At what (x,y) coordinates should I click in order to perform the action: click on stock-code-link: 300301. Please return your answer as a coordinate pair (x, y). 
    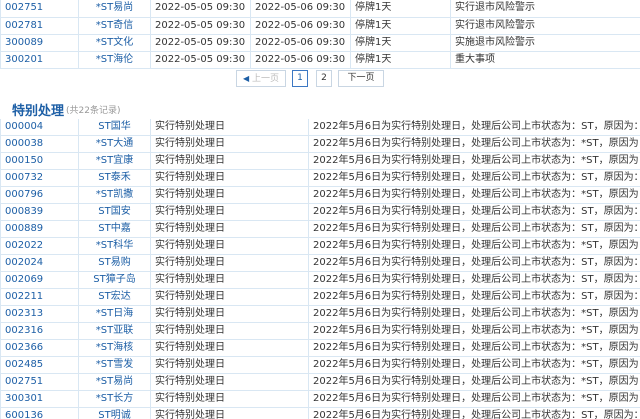
    Looking at the image, I should click on (24, 398).